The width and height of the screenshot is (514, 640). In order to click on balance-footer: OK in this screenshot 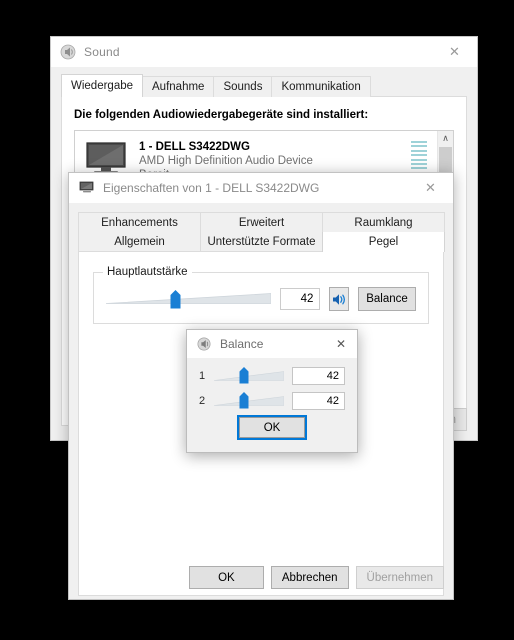, I will do `click(272, 427)`.